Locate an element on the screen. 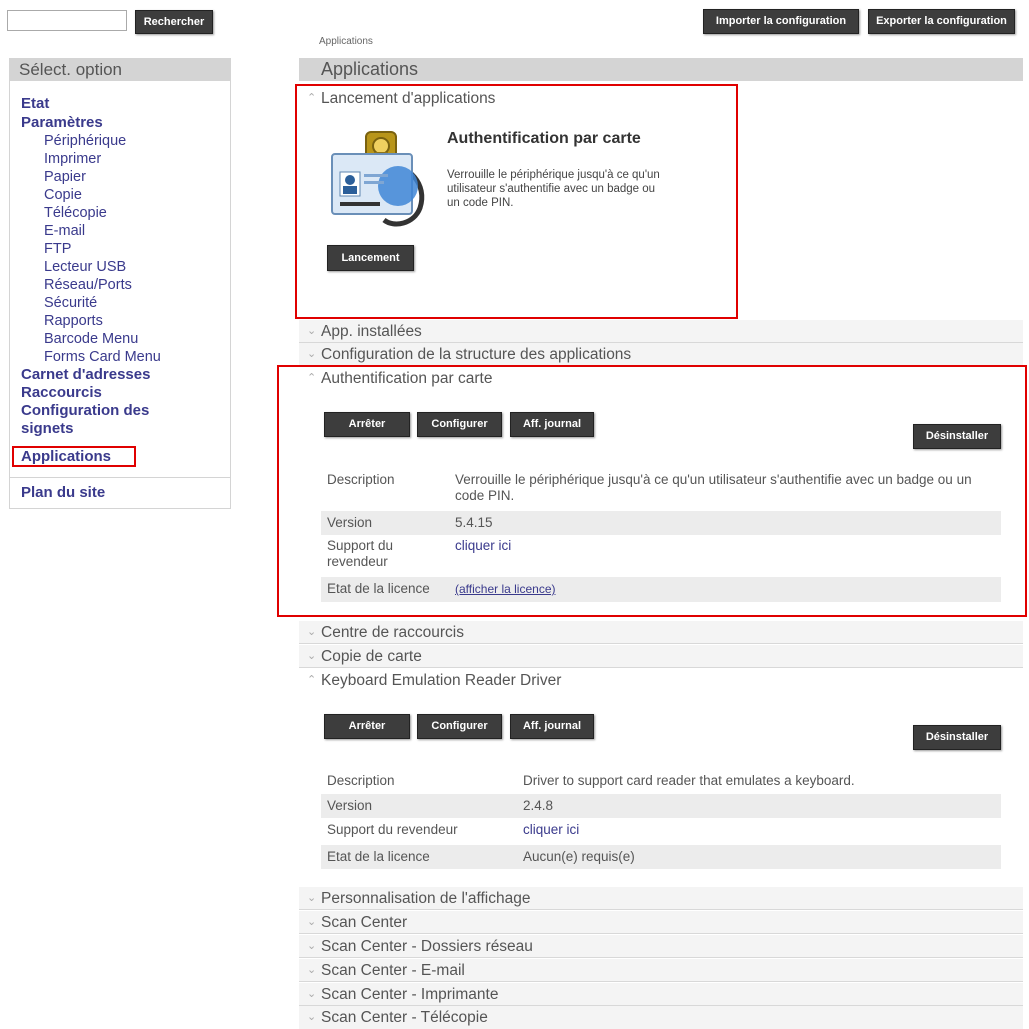 The width and height of the screenshot is (1029, 1029). section-label: Centre de raccourcis is located at coordinates (393, 632).